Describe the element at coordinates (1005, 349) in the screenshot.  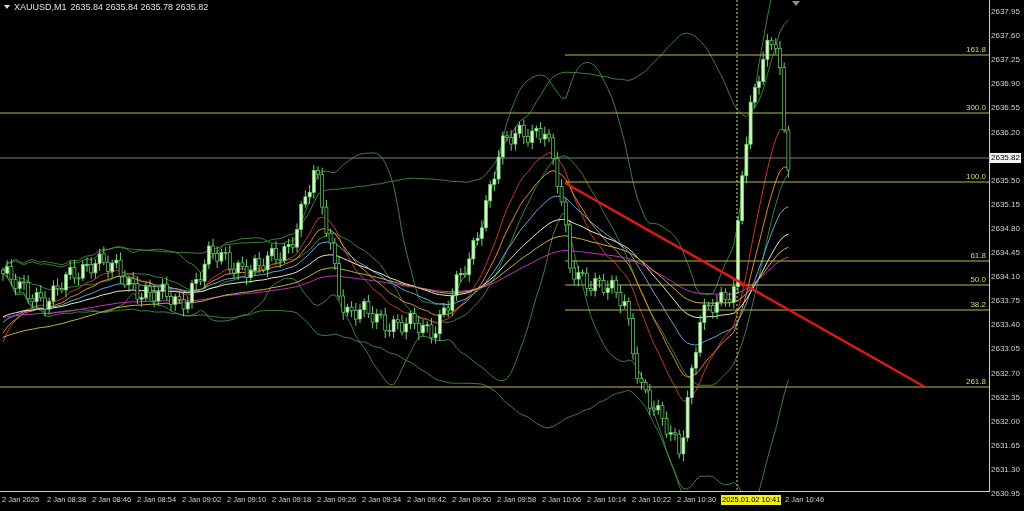
I see `price-tick-label: 2633.05` at that location.